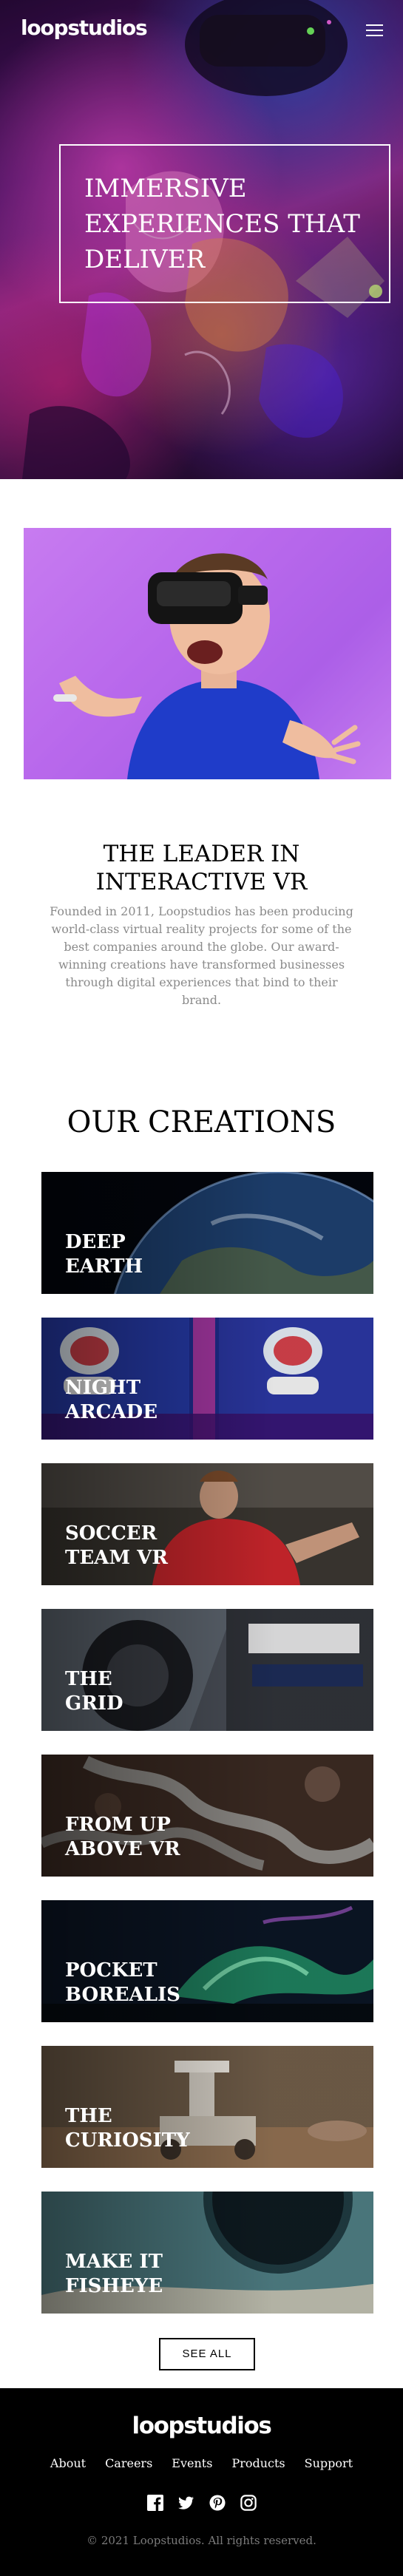  What do you see at coordinates (248, 2503) in the screenshot?
I see `instagram-icon` at bounding box center [248, 2503].